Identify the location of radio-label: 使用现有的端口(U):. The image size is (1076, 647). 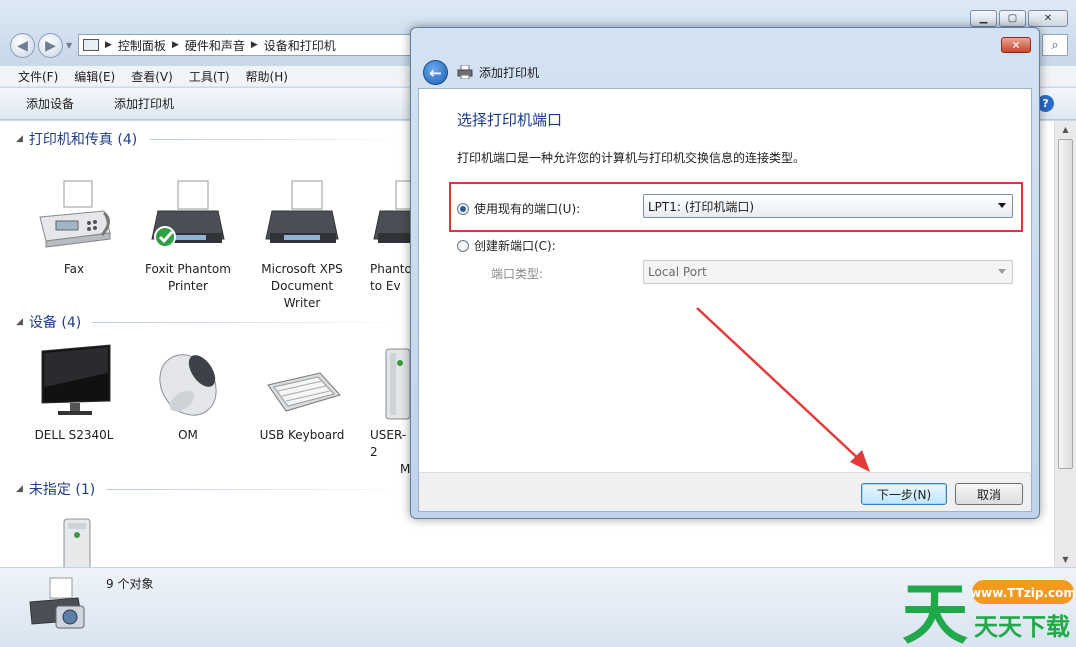
(527, 209).